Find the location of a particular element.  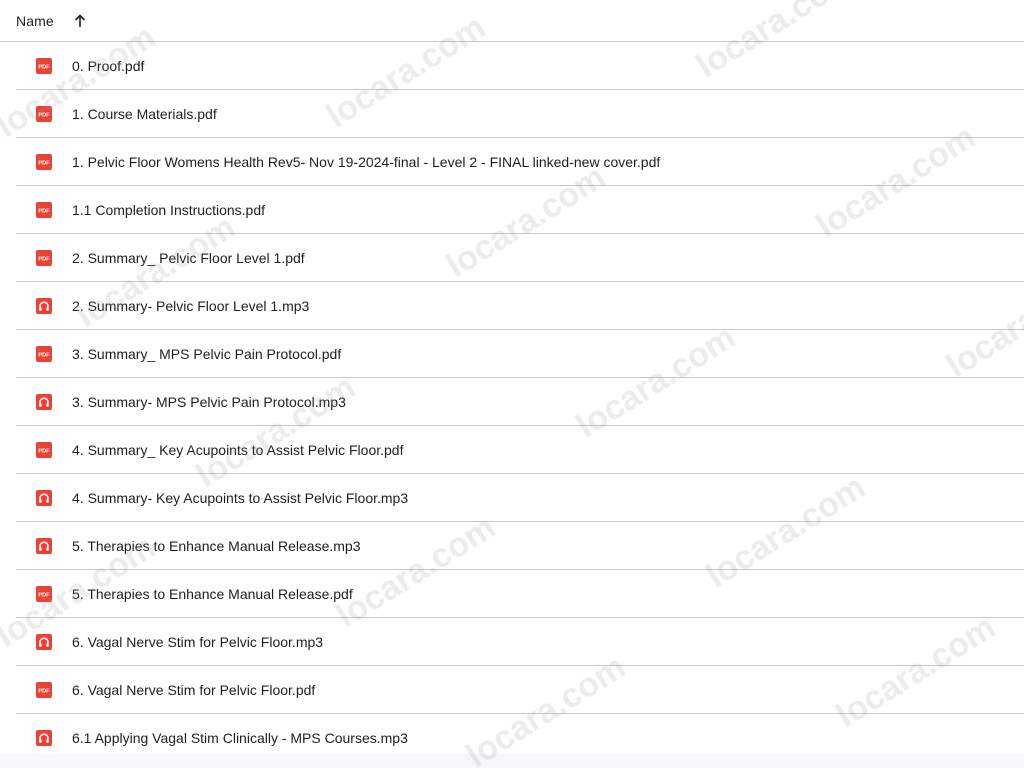

sort-ascending-button is located at coordinates (80, 21).